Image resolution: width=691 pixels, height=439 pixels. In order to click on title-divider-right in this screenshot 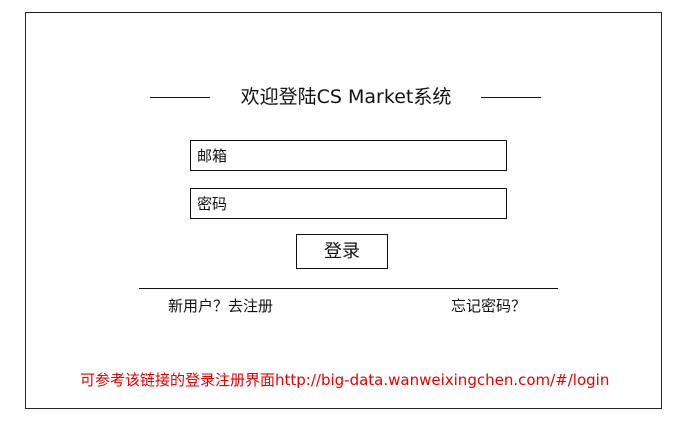, I will do `click(511, 97)`.